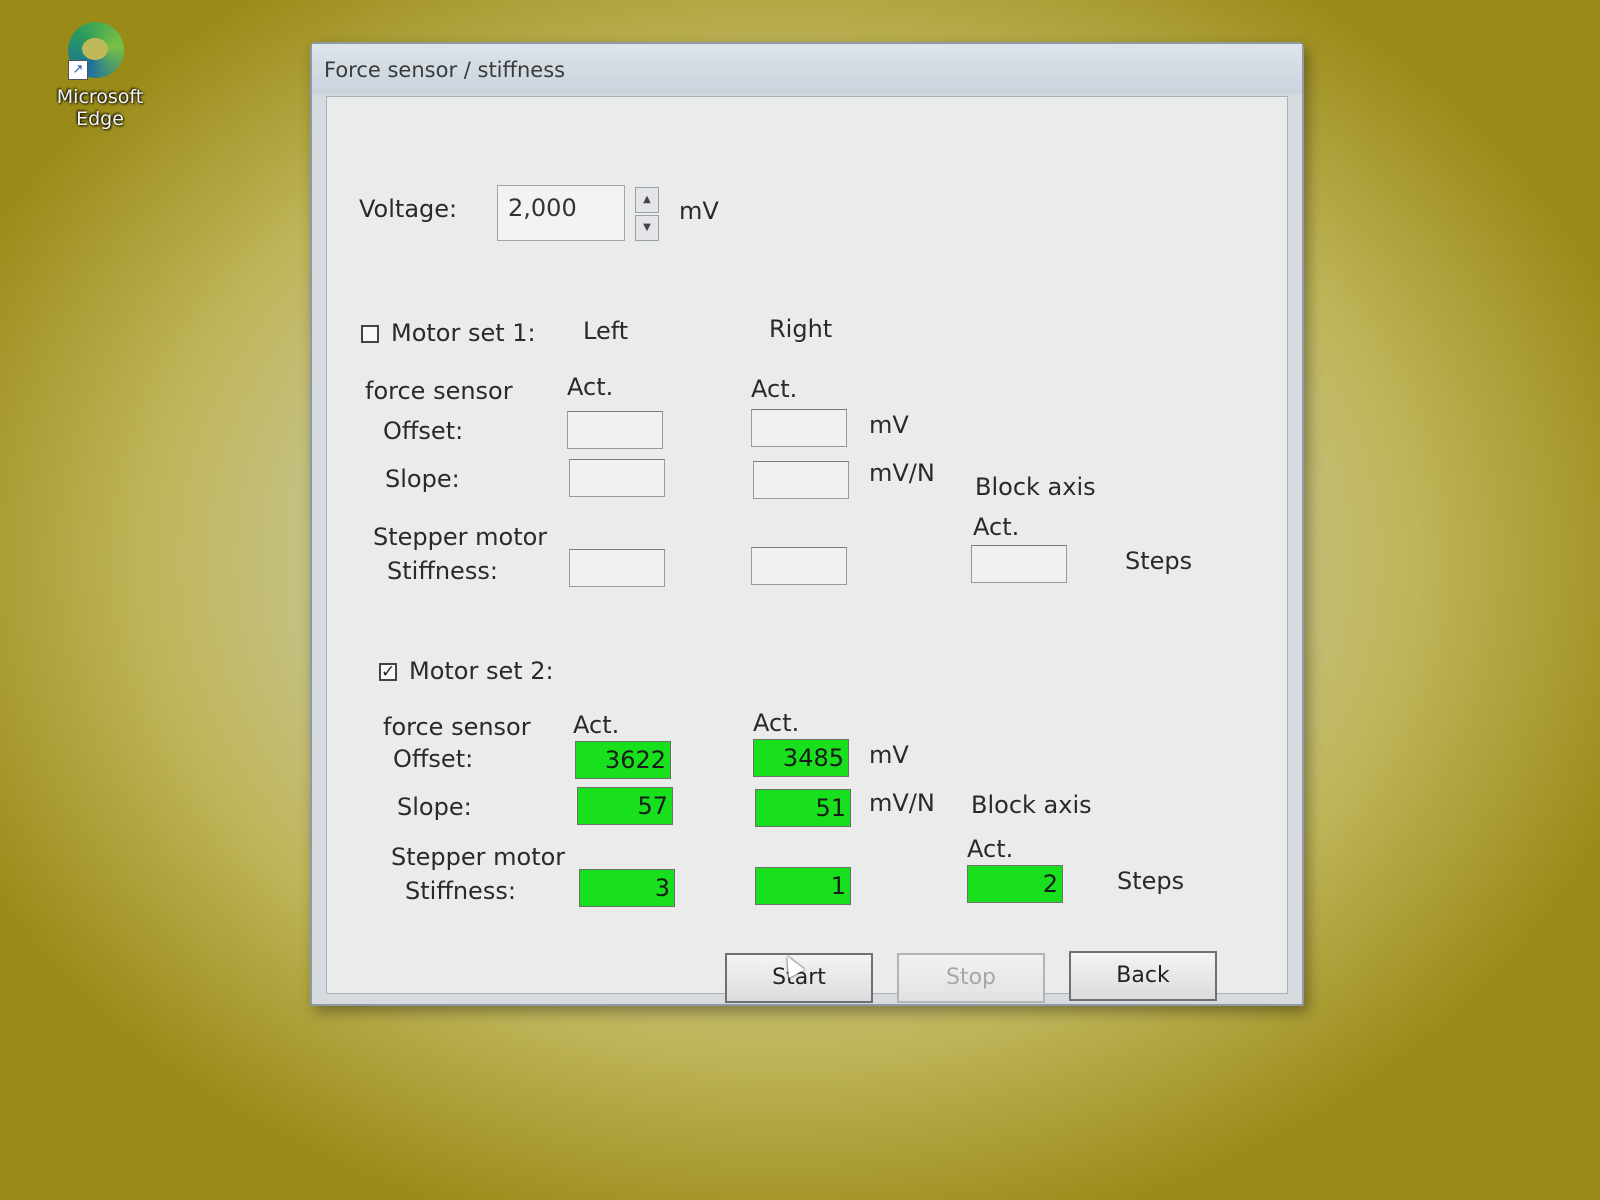  I want to click on ms1-act-left-label: Act., so click(590, 387).